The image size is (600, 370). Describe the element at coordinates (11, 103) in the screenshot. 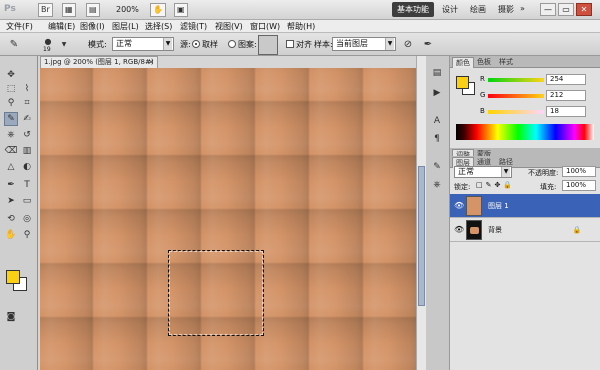

I see `quick-selection-icon: ⚲` at that location.